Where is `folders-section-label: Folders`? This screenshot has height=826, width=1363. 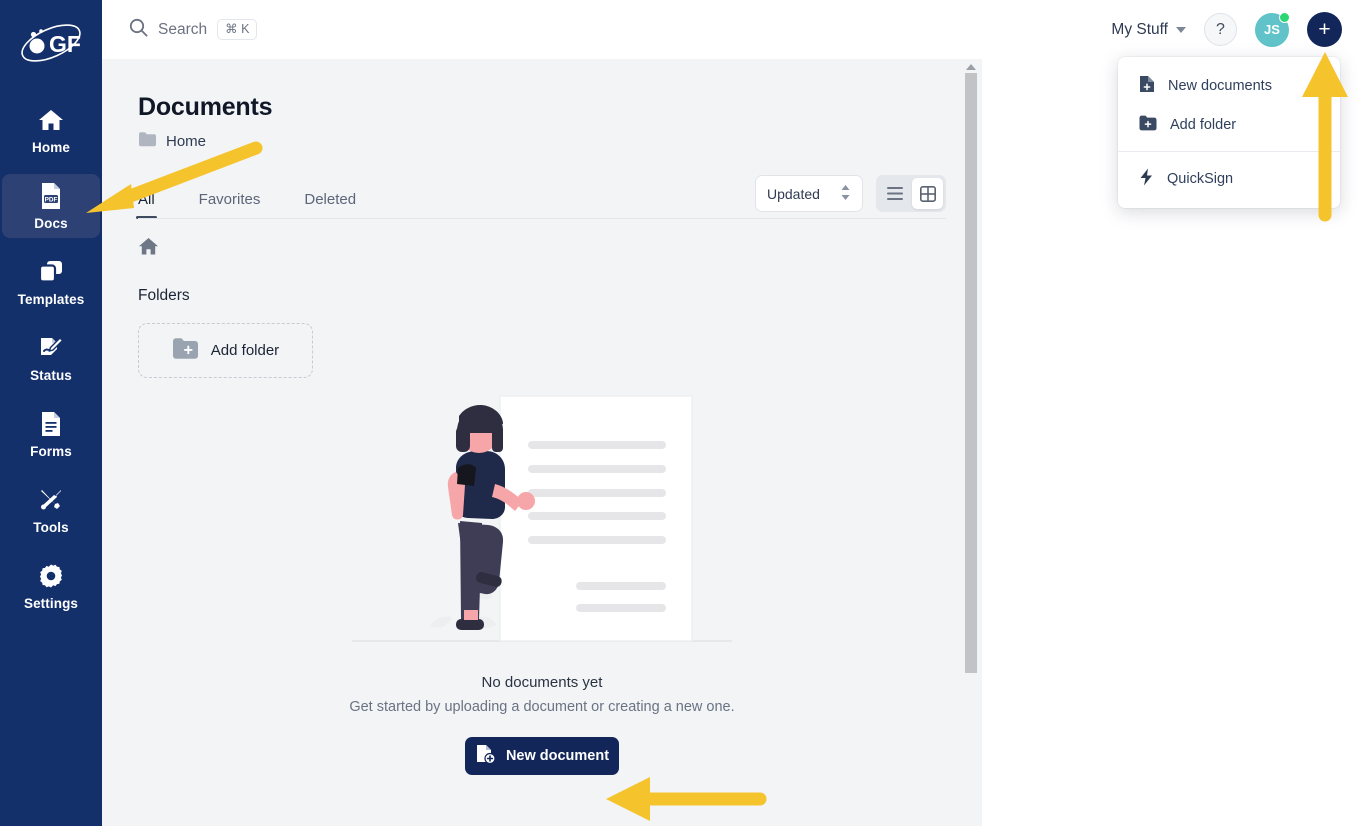
folders-section-label: Folders is located at coordinates (164, 295).